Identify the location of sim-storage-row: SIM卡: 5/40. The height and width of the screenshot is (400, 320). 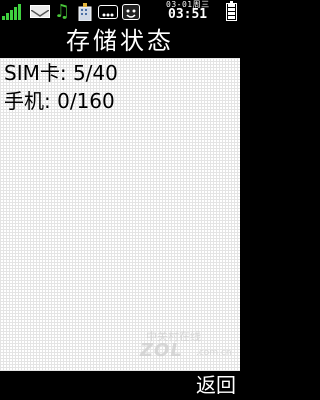
(61, 73).